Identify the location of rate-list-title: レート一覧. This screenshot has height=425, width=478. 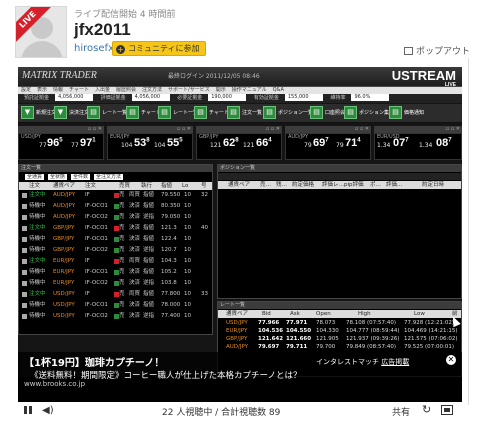
(339, 305).